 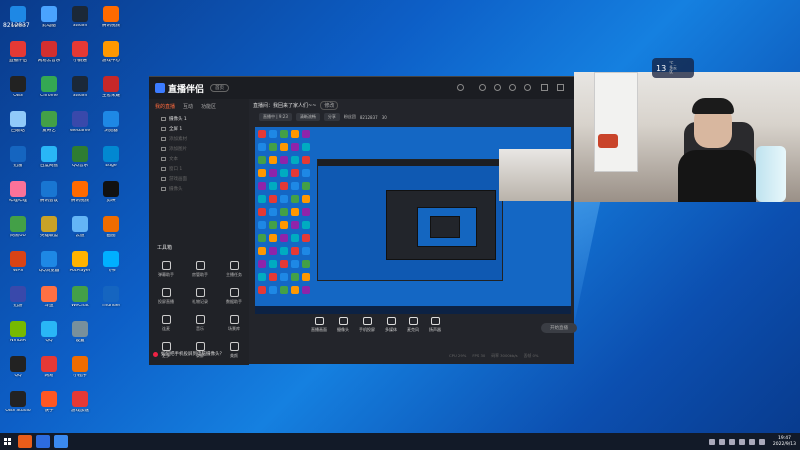 What do you see at coordinates (80, 332) in the screenshot?
I see `desktop-icon: 设置` at bounding box center [80, 332].